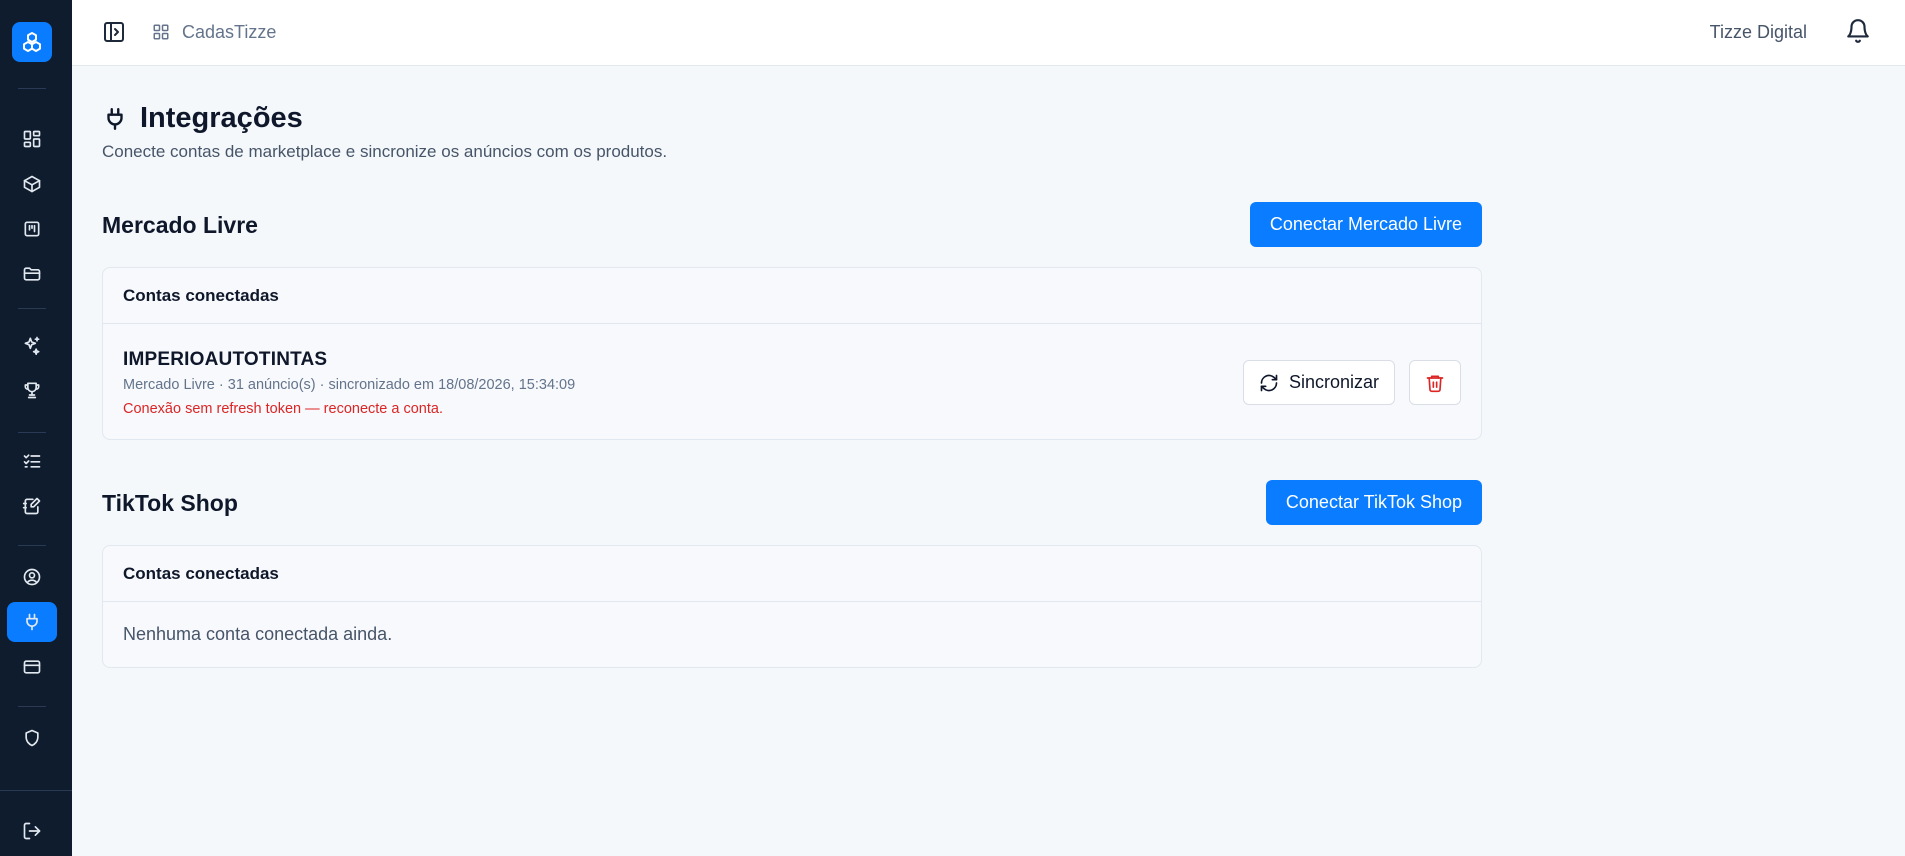 Image resolution: width=1905 pixels, height=856 pixels. I want to click on delete-account-button, so click(1435, 382).